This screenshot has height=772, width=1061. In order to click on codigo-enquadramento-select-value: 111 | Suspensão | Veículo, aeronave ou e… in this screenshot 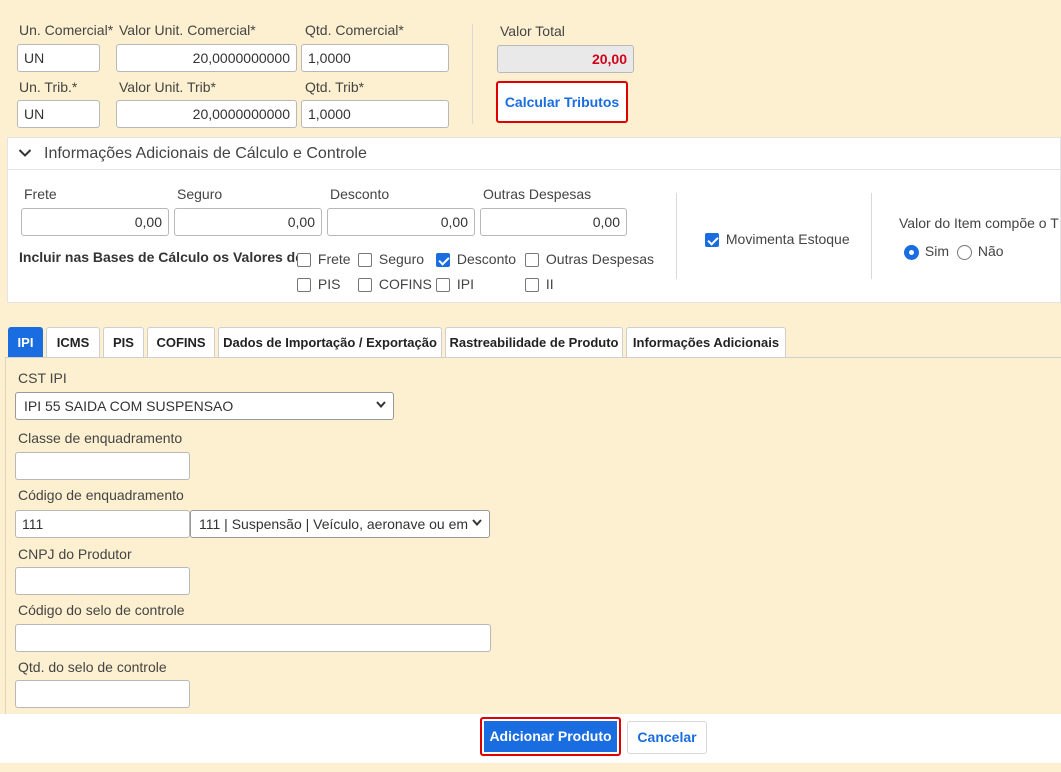, I will do `click(334, 524)`.